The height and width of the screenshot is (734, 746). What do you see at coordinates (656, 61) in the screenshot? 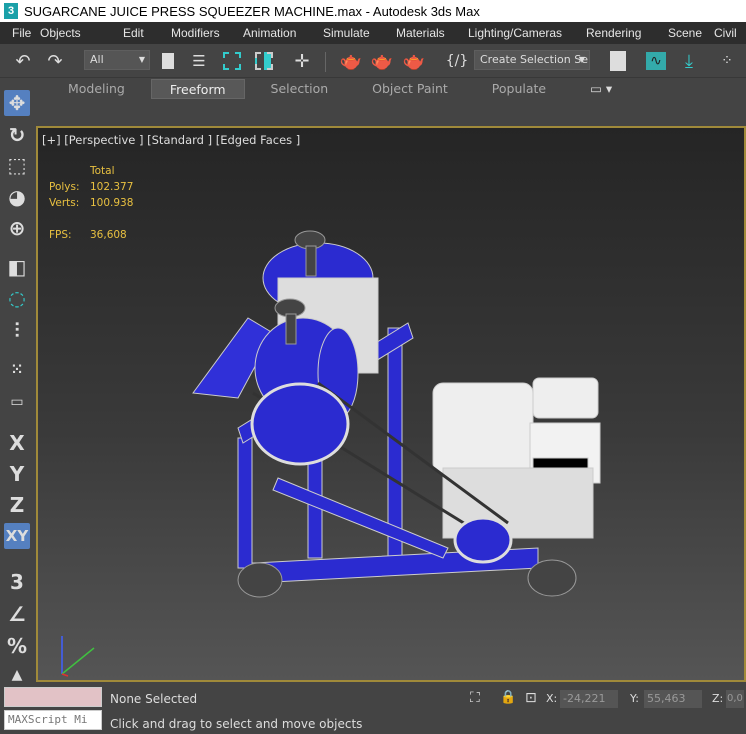
I see `curve-editor-icon: ∿` at bounding box center [656, 61].